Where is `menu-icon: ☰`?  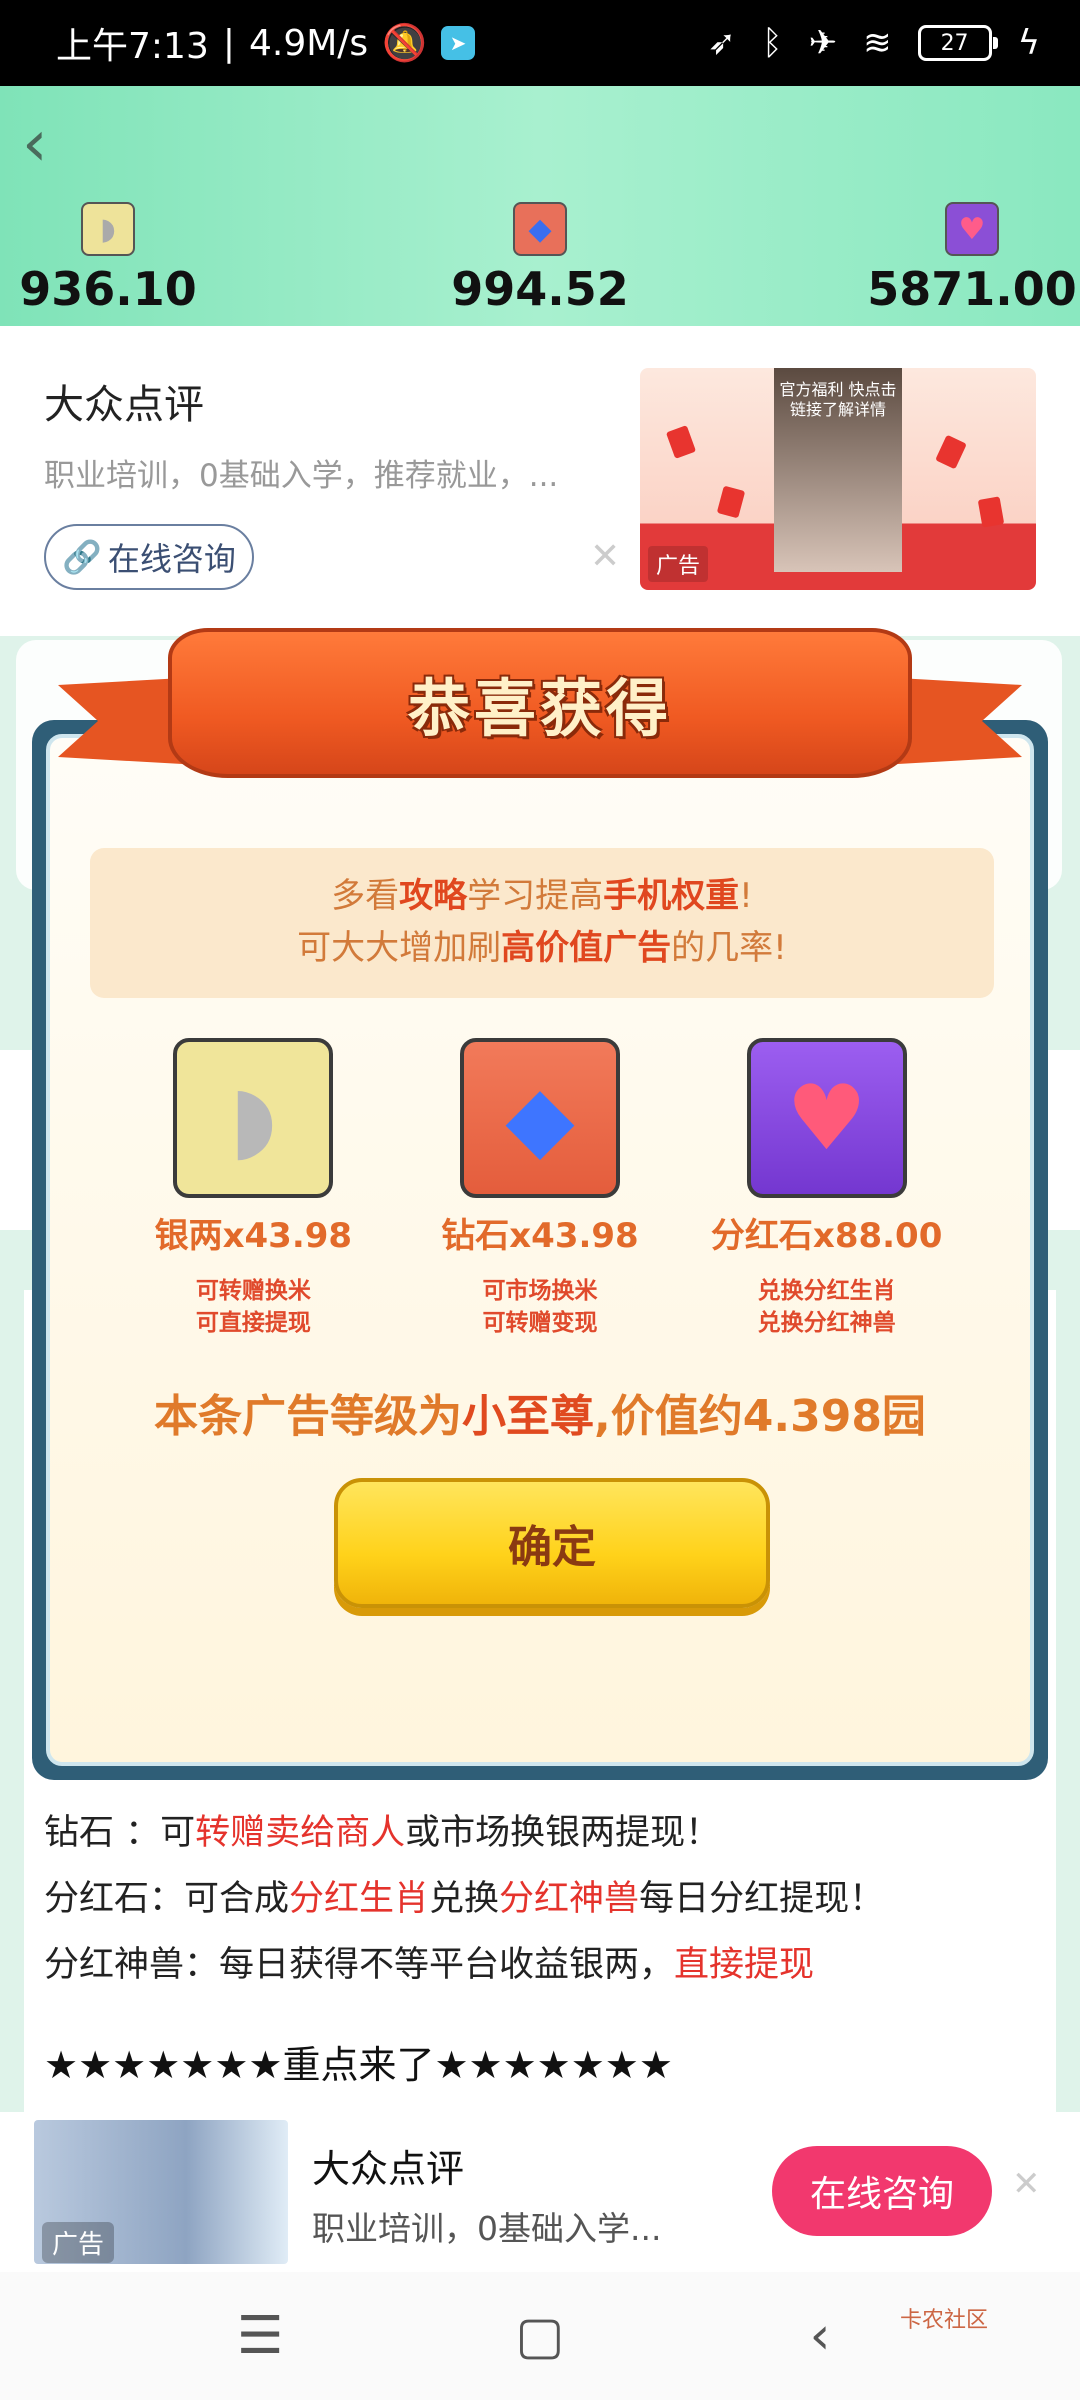 menu-icon: ☰ is located at coordinates (260, 2336).